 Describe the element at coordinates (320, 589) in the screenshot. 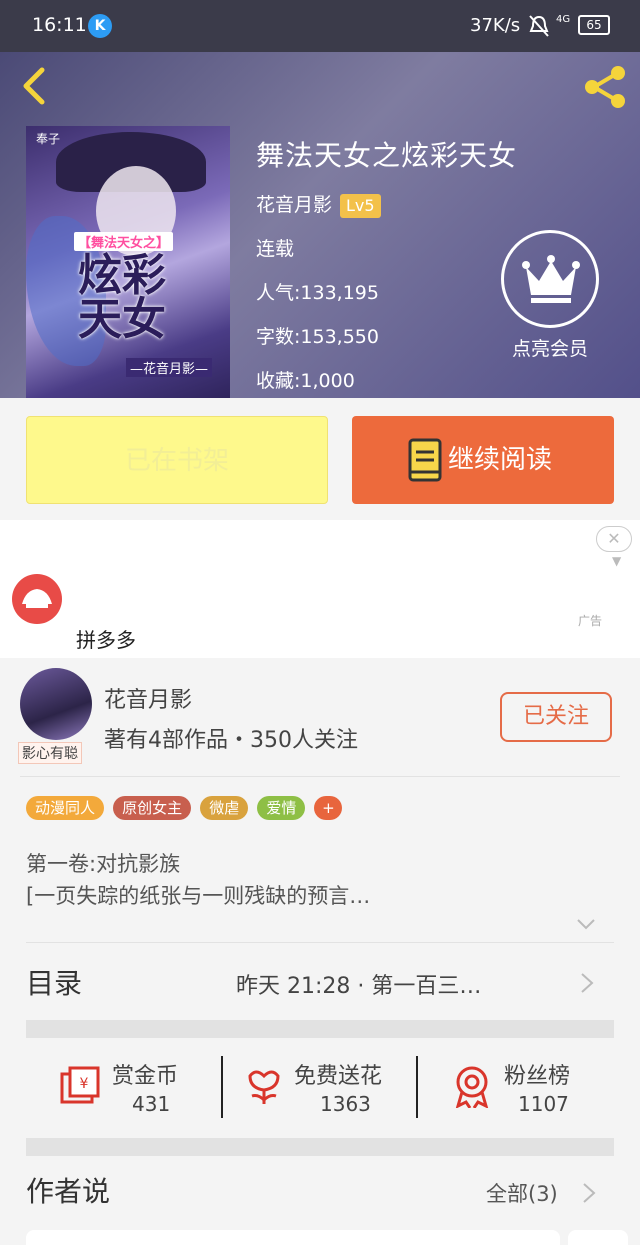

I see `ad-banner: ✕ ▼ 拼多多 广告` at that location.